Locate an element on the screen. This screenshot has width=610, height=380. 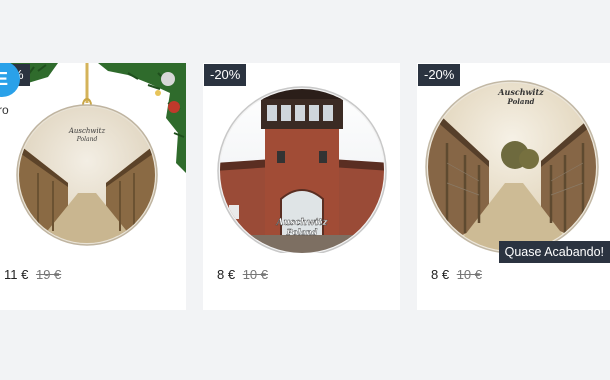
ornament-text-1b: Poland is located at coordinates (87, 139).